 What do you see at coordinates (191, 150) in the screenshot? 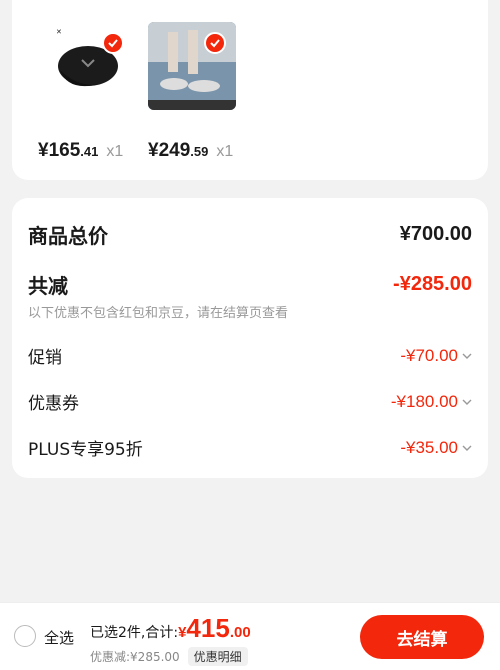
I see `product-price: ¥249.59 x1` at bounding box center [191, 150].